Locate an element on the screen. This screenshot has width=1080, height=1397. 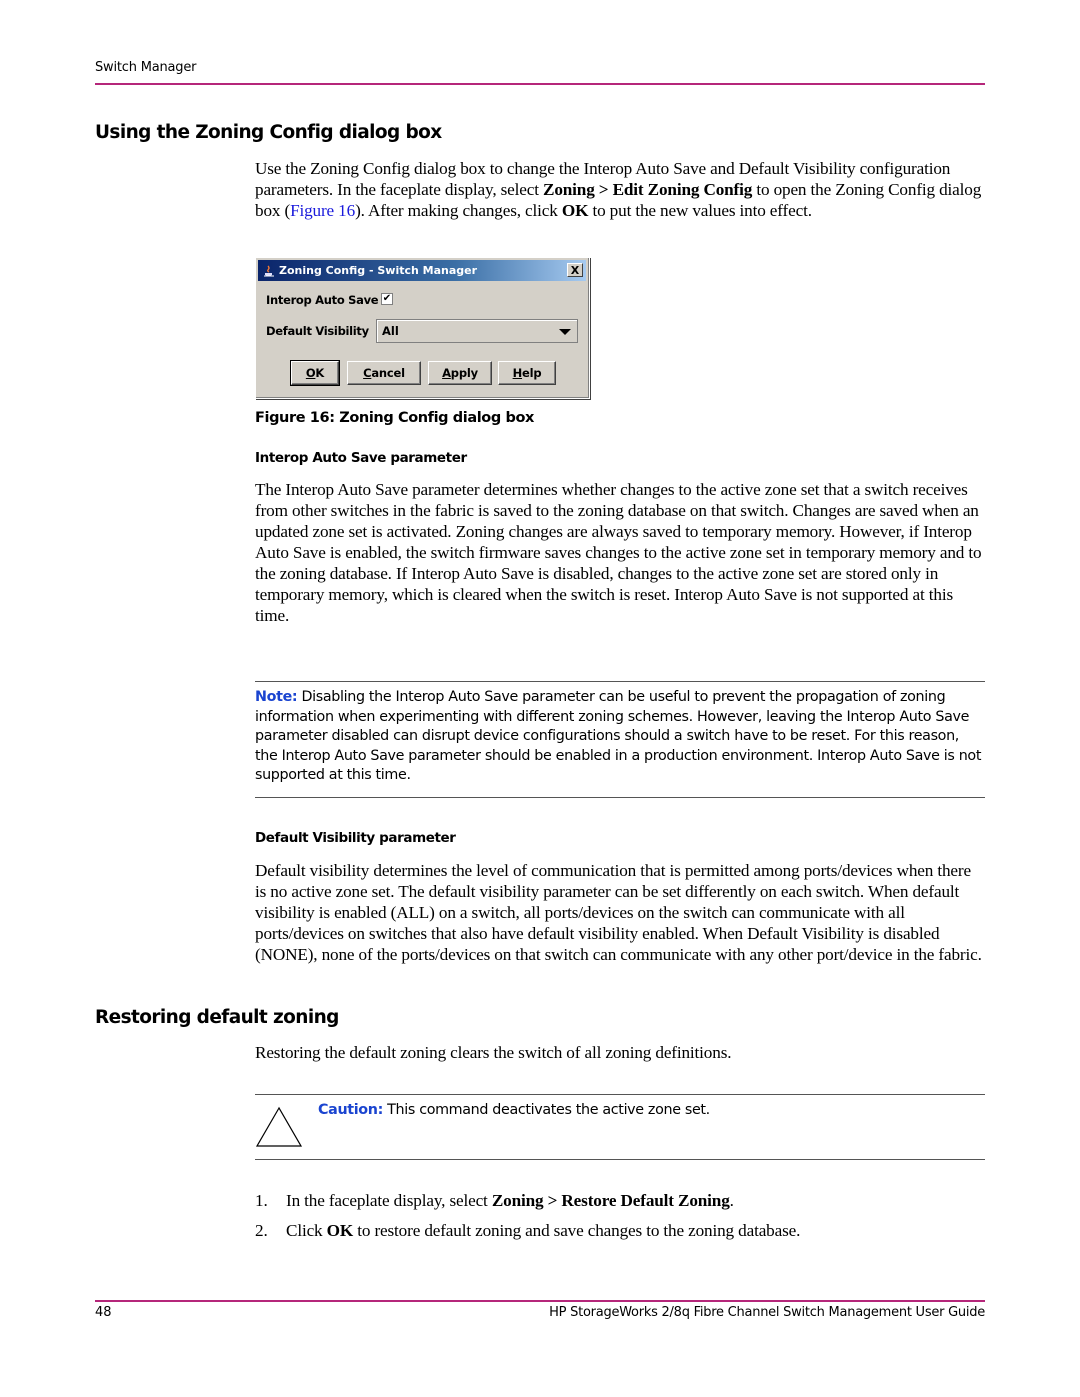
dialog-title: Zoning Config - Switch Manager is located at coordinates (378, 270).